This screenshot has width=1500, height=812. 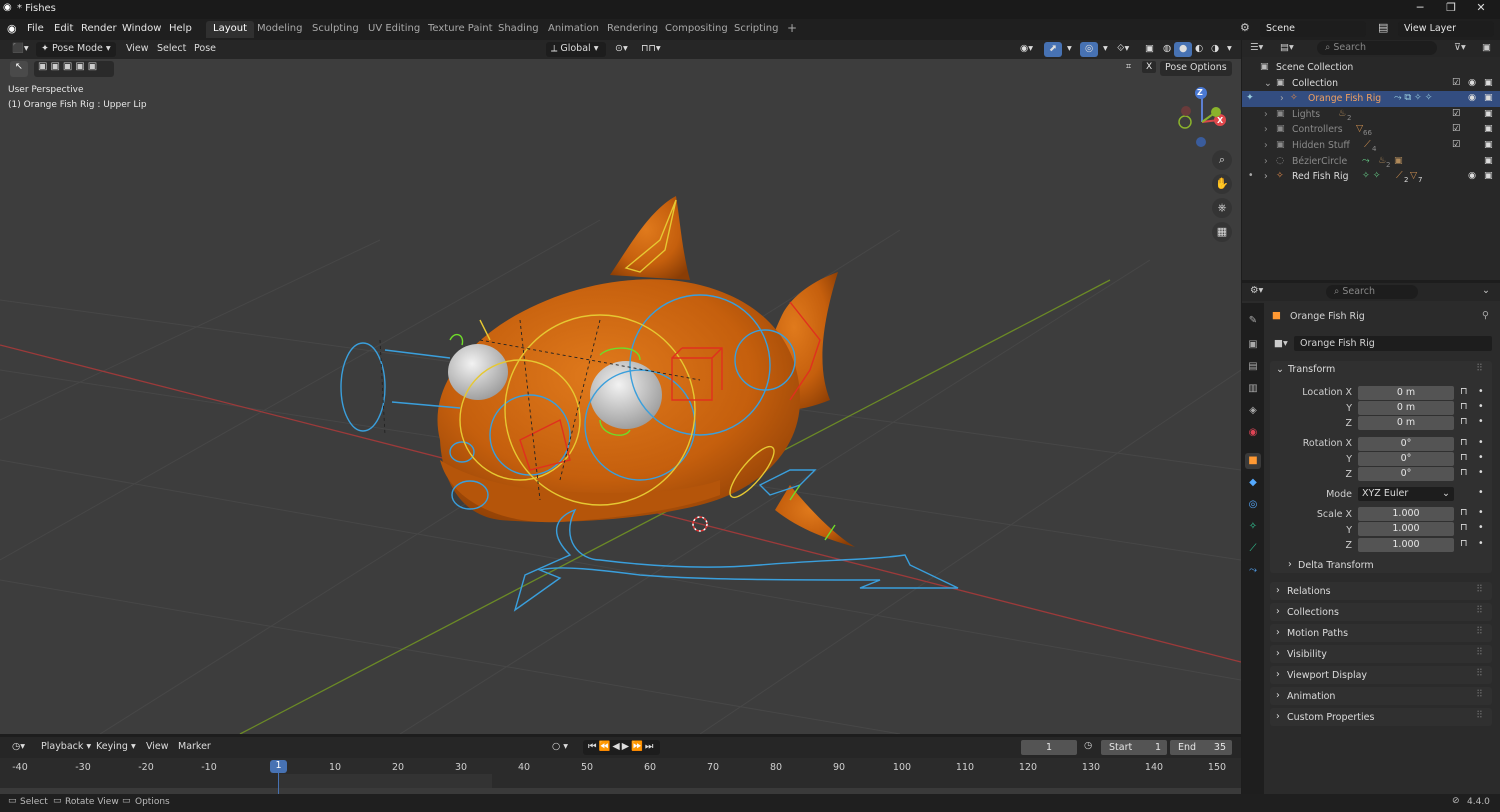 What do you see at coordinates (116, 747) in the screenshot?
I see `menu-keying: Keying ▾` at bounding box center [116, 747].